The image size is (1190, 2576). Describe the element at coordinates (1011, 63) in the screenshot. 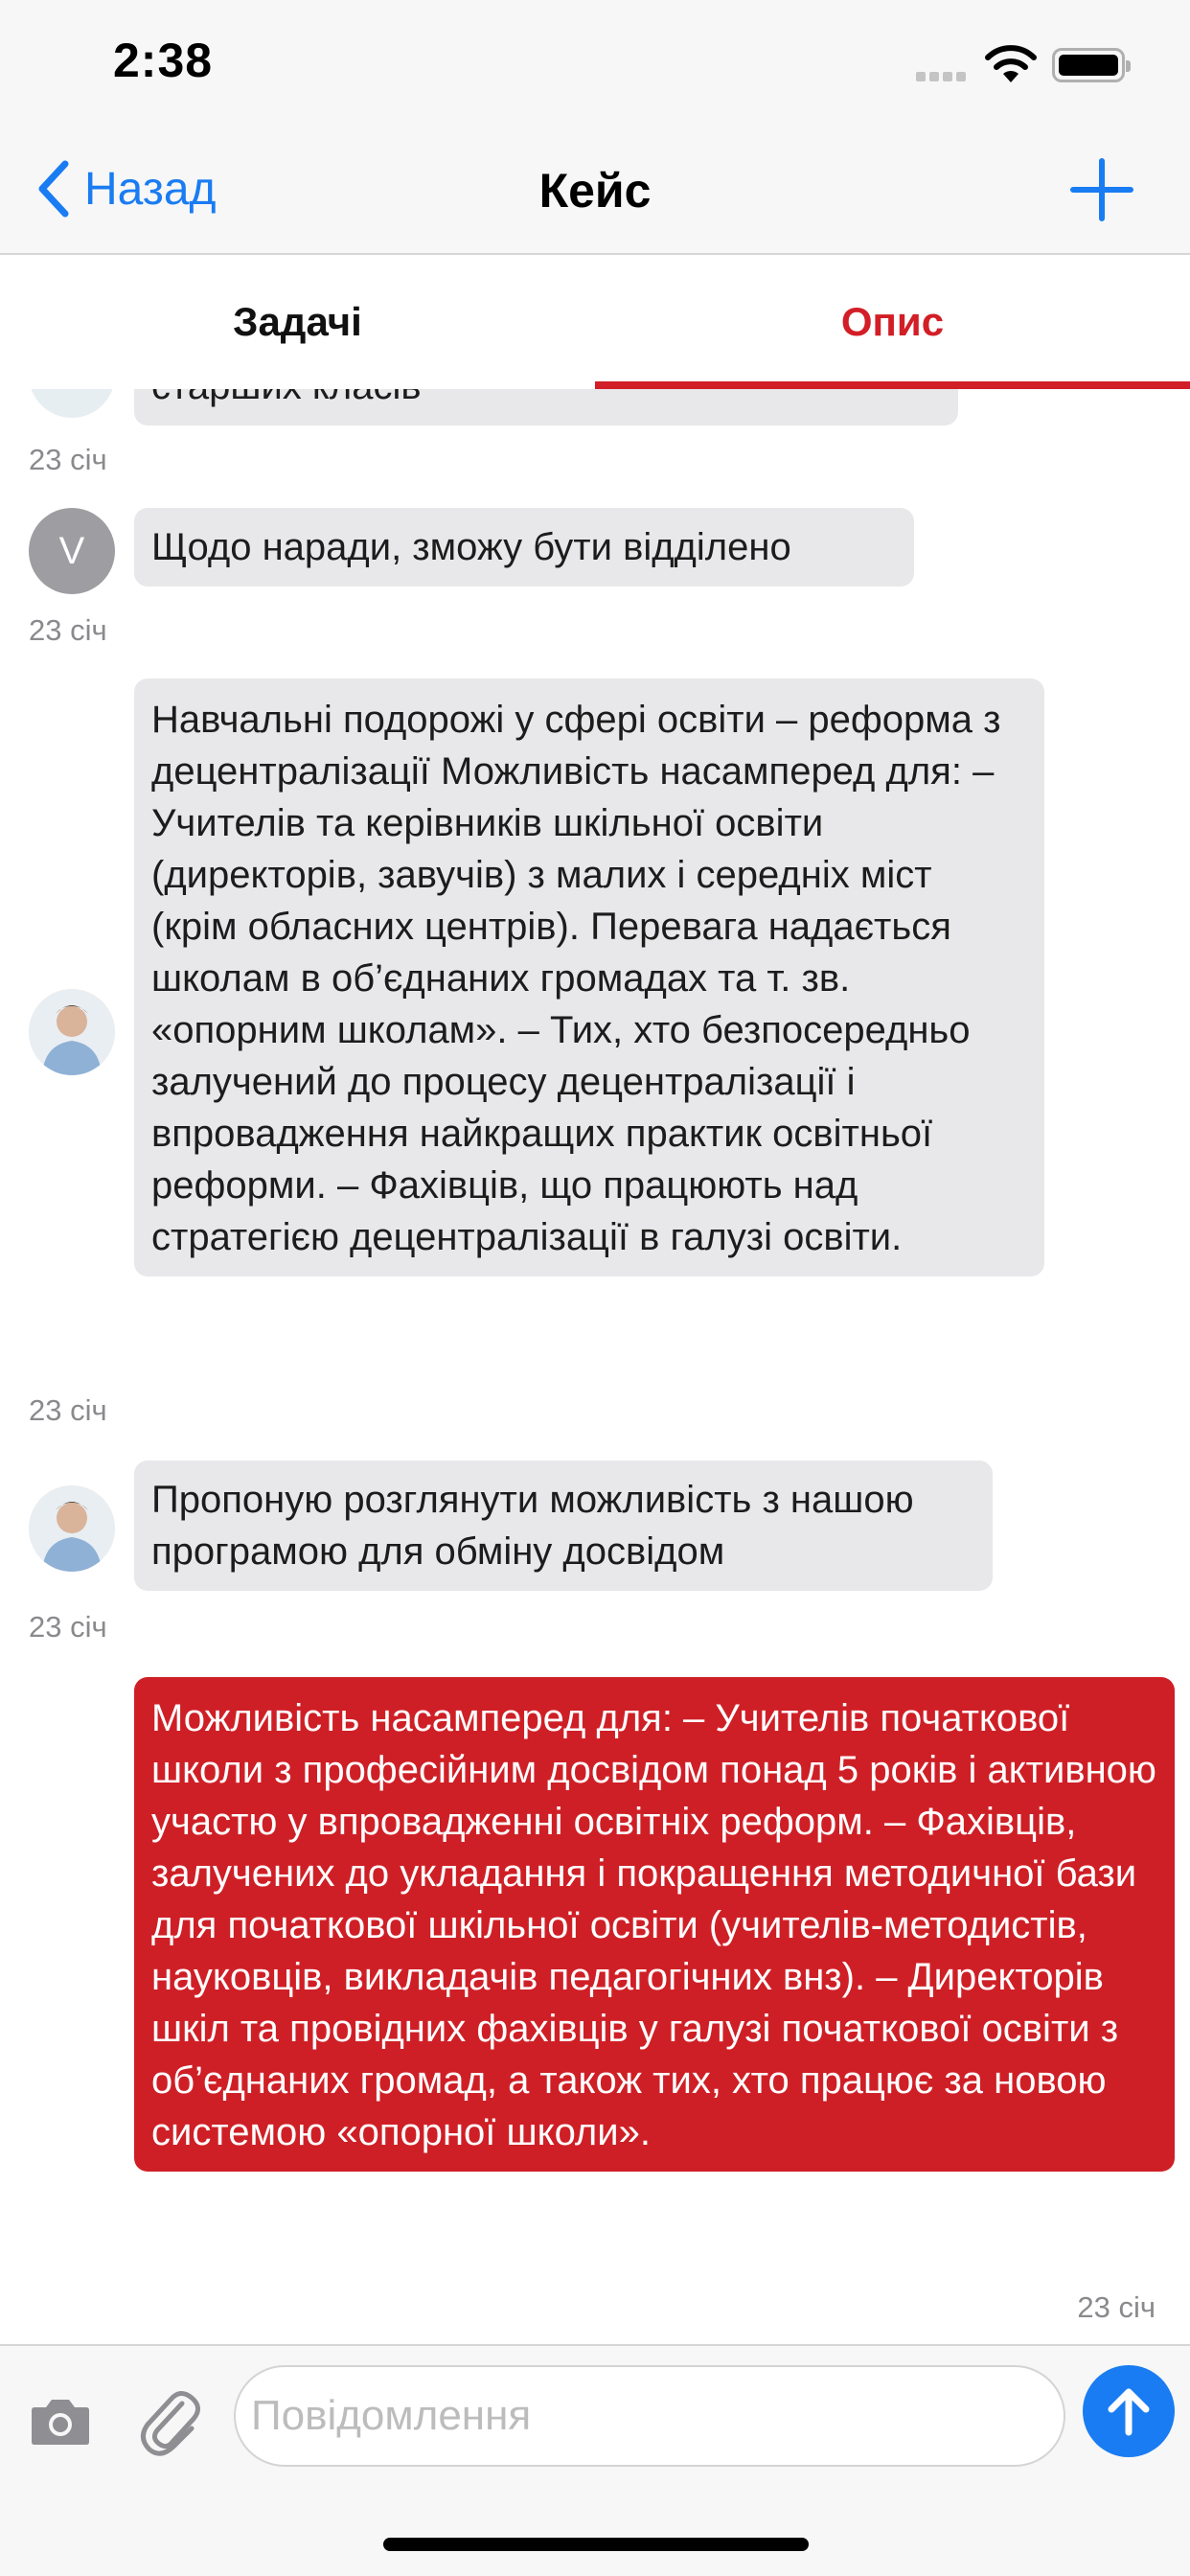

I see `wifi-icon` at that location.